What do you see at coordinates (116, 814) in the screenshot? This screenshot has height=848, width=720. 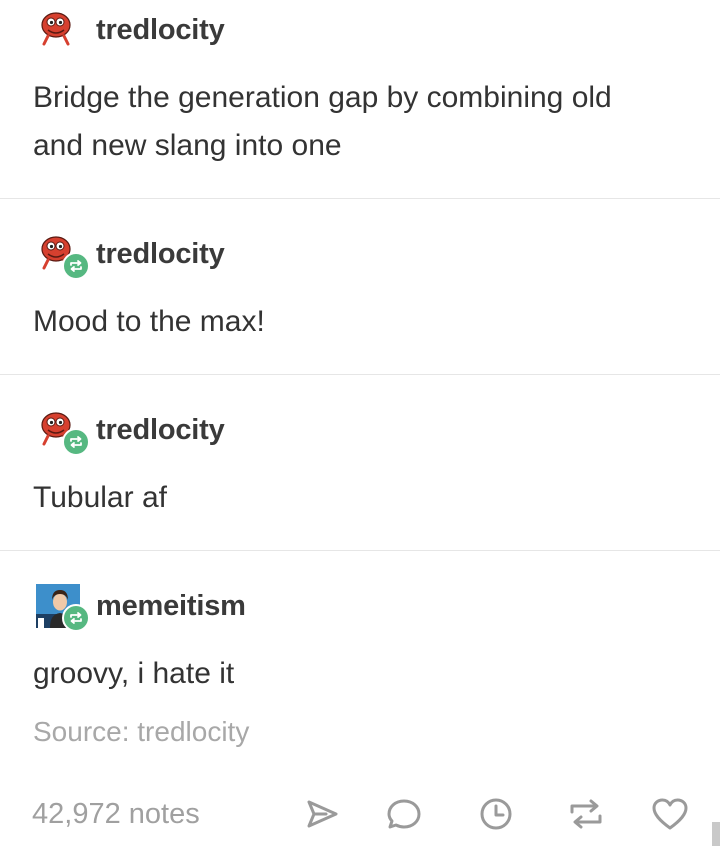 I see `notes-count: 42,972 notes` at bounding box center [116, 814].